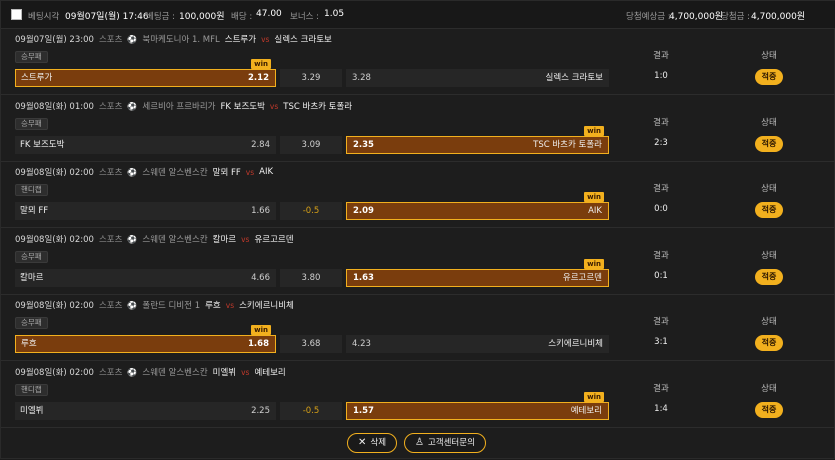  What do you see at coordinates (311, 278) in the screenshot?
I see `draw-or-handicap-cell: 3.80` at bounding box center [311, 278].